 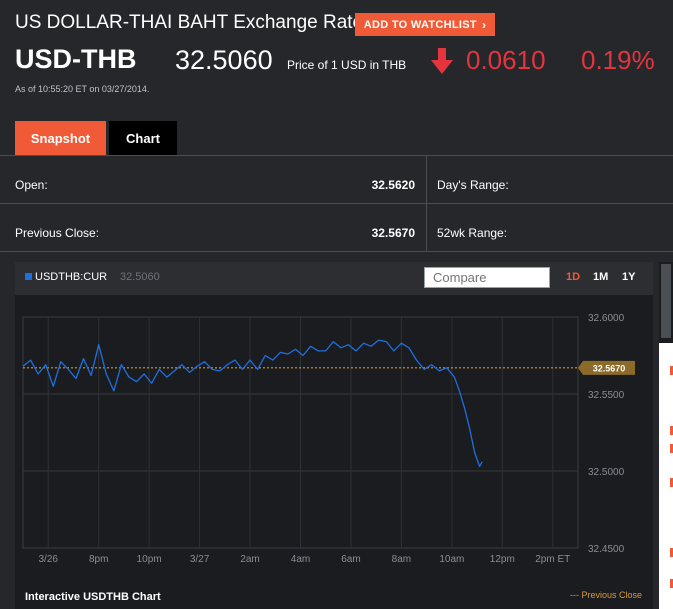 I want to click on previous-close-label: Previous Close:, so click(x=57, y=233).